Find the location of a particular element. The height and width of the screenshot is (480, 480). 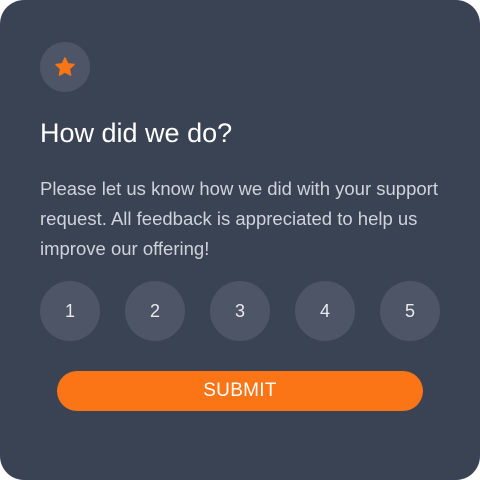

submit-button: SUBMIT is located at coordinates (240, 391).